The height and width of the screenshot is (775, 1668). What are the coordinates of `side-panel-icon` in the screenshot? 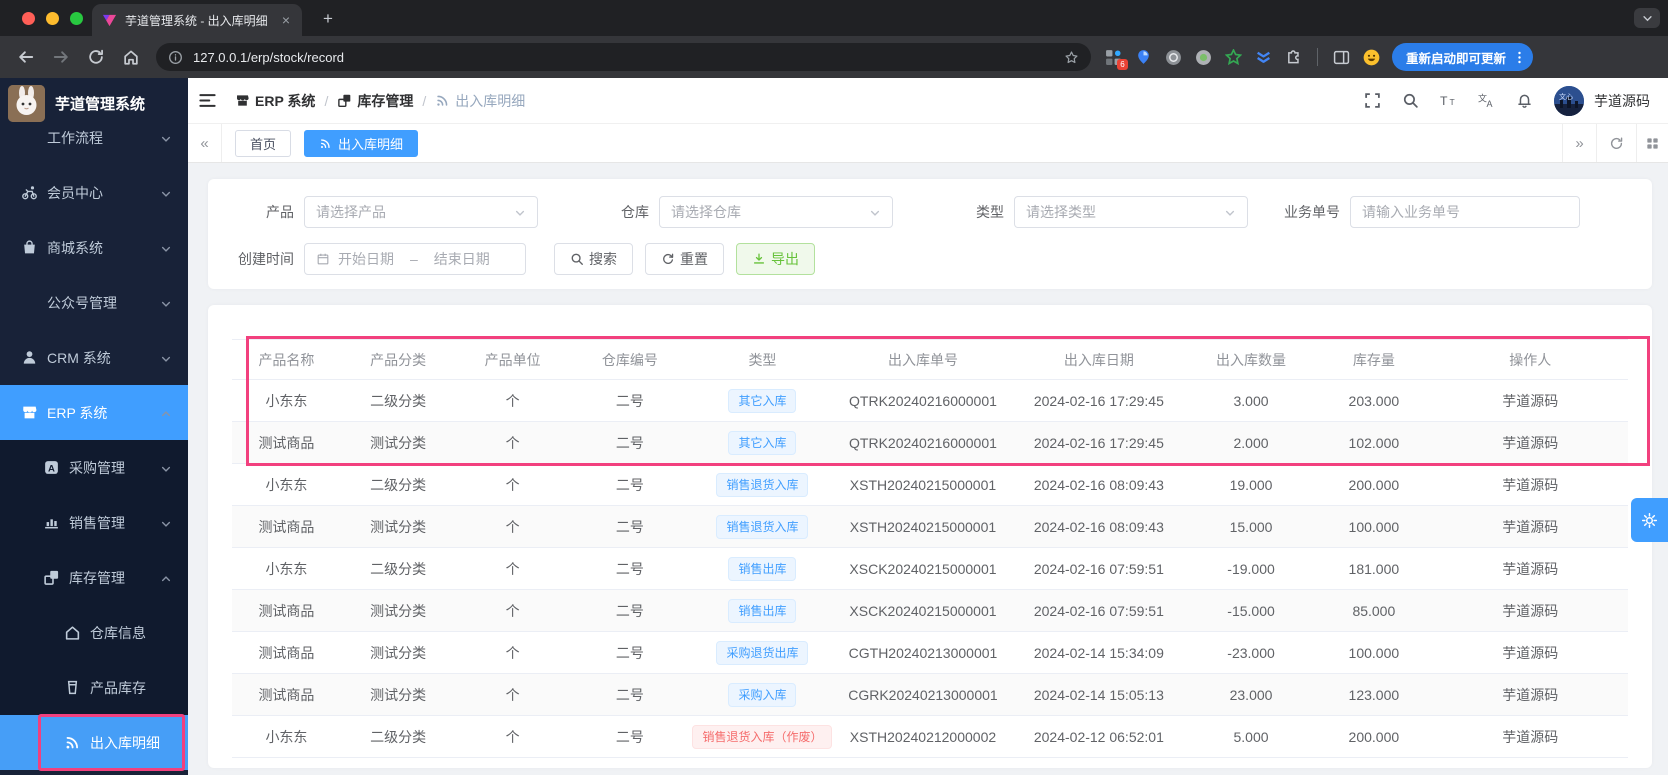 It's located at (1341, 57).